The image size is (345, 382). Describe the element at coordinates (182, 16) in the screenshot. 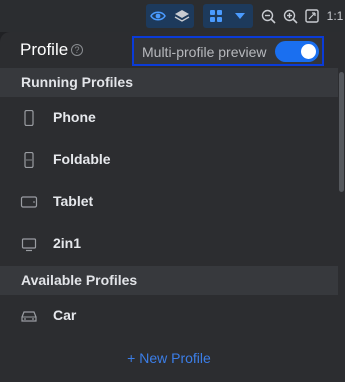

I see `layers-icon` at that location.